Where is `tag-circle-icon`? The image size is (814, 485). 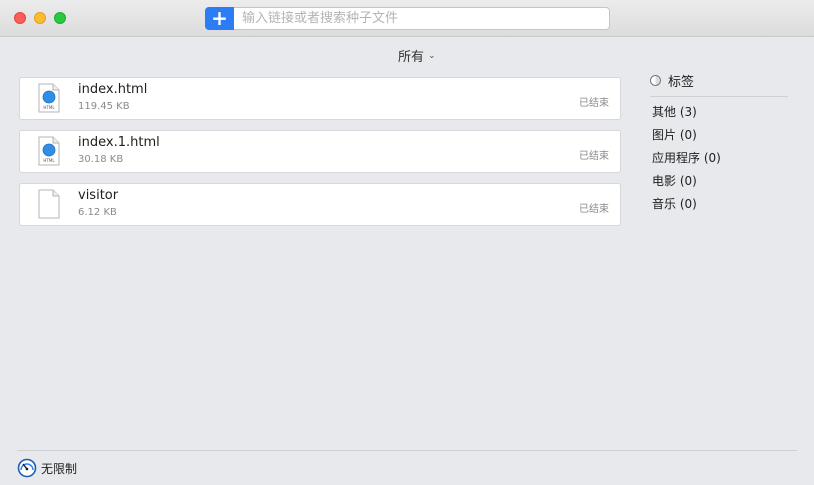 tag-circle-icon is located at coordinates (655, 80).